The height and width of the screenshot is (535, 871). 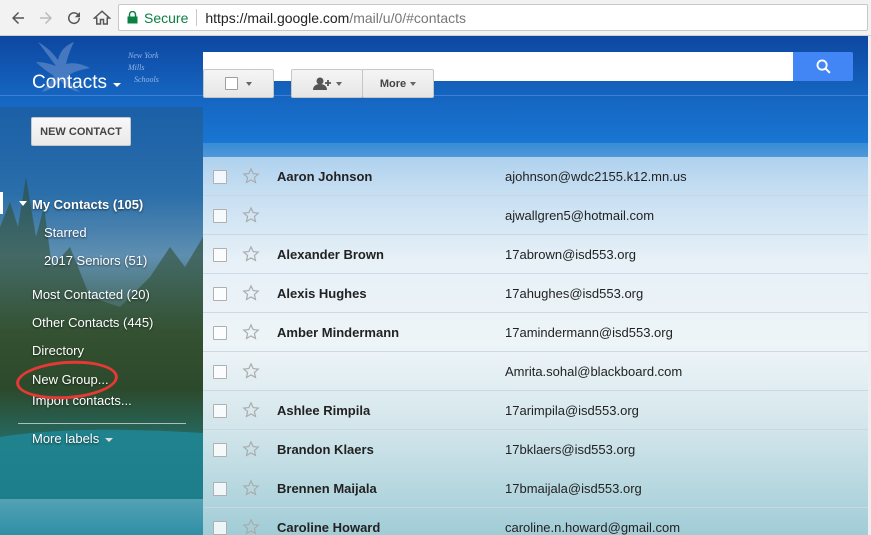 I want to click on contact-name: Alexander Brown, so click(x=330, y=254).